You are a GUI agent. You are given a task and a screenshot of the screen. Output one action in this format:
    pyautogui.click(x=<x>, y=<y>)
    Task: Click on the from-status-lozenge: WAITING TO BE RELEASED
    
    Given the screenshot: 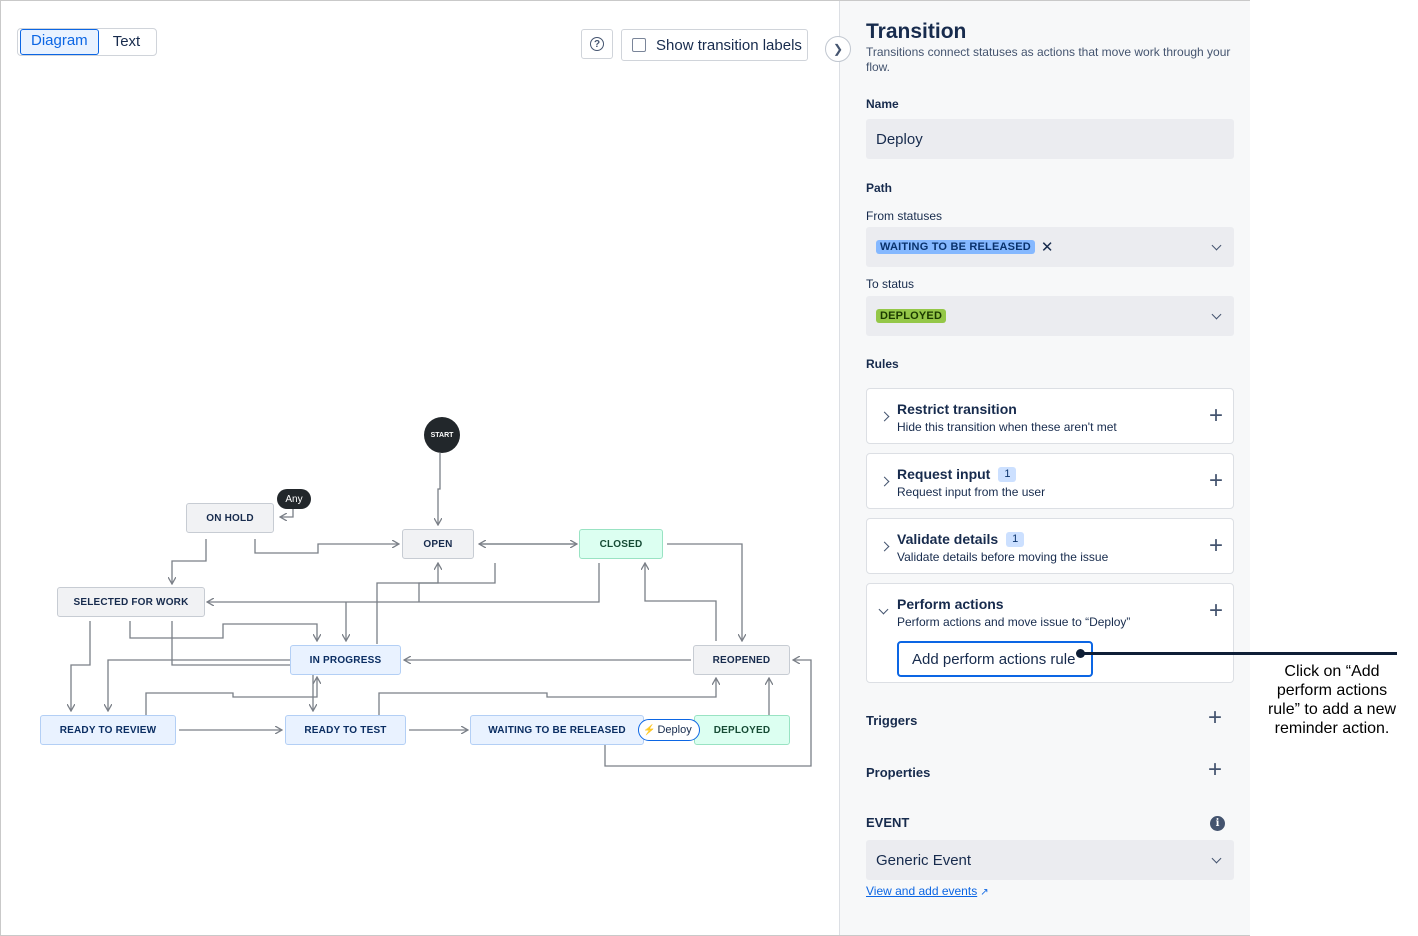 What is the action you would take?
    pyautogui.click(x=955, y=247)
    